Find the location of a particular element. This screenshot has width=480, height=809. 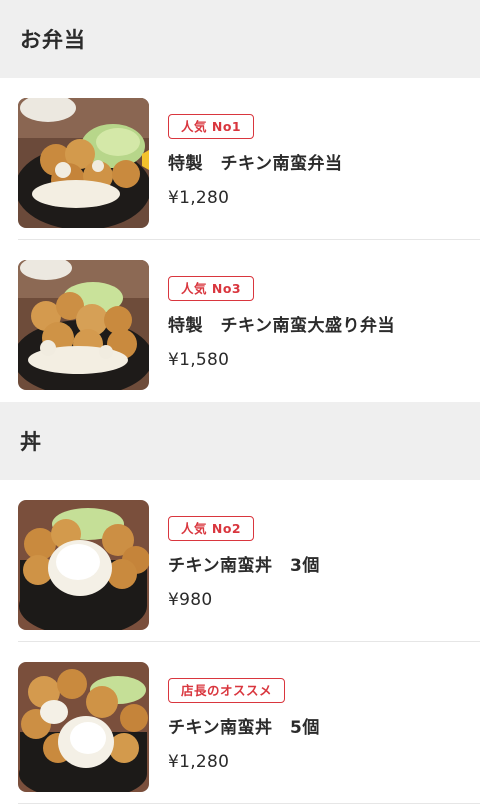

section-title: お弁当 is located at coordinates (53, 40).